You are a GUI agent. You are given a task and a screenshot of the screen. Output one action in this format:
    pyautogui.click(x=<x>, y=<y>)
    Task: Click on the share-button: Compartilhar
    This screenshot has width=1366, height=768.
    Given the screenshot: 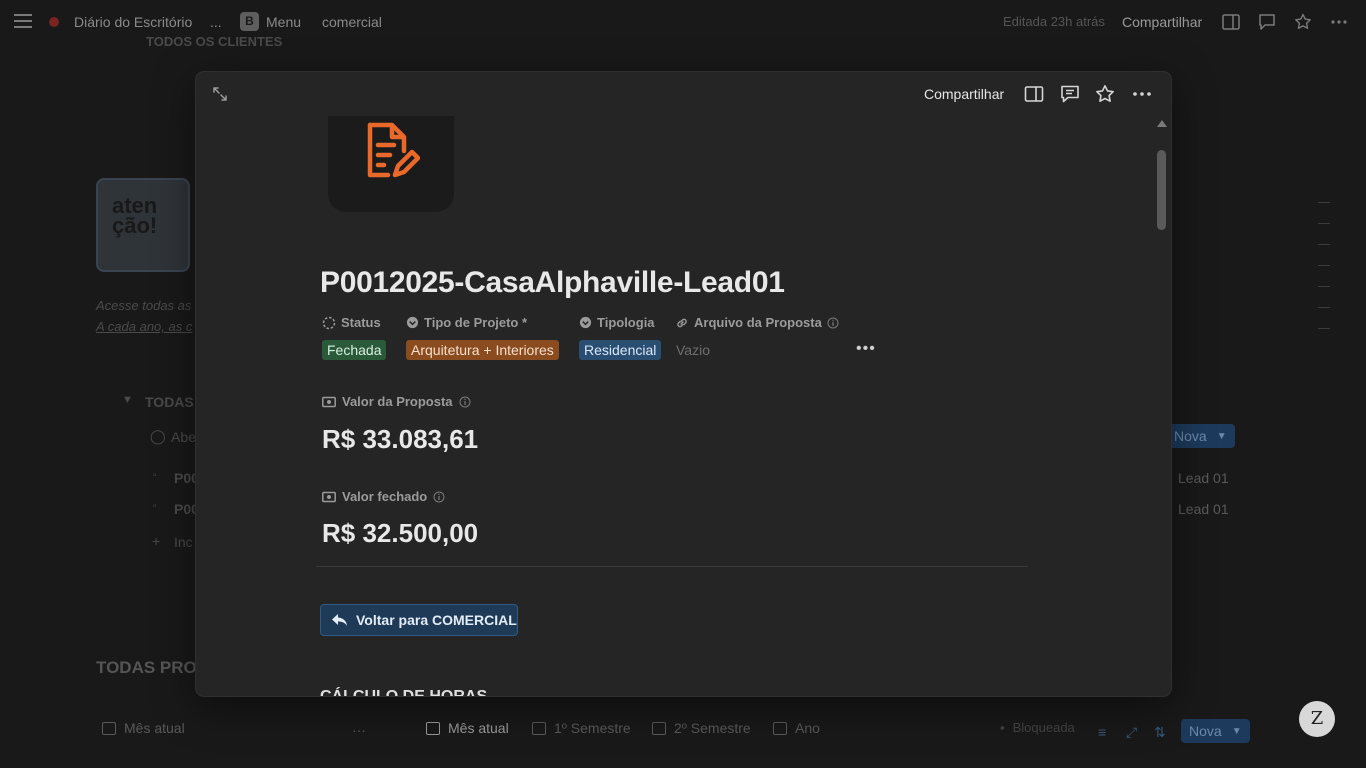 What is the action you would take?
    pyautogui.click(x=1162, y=22)
    